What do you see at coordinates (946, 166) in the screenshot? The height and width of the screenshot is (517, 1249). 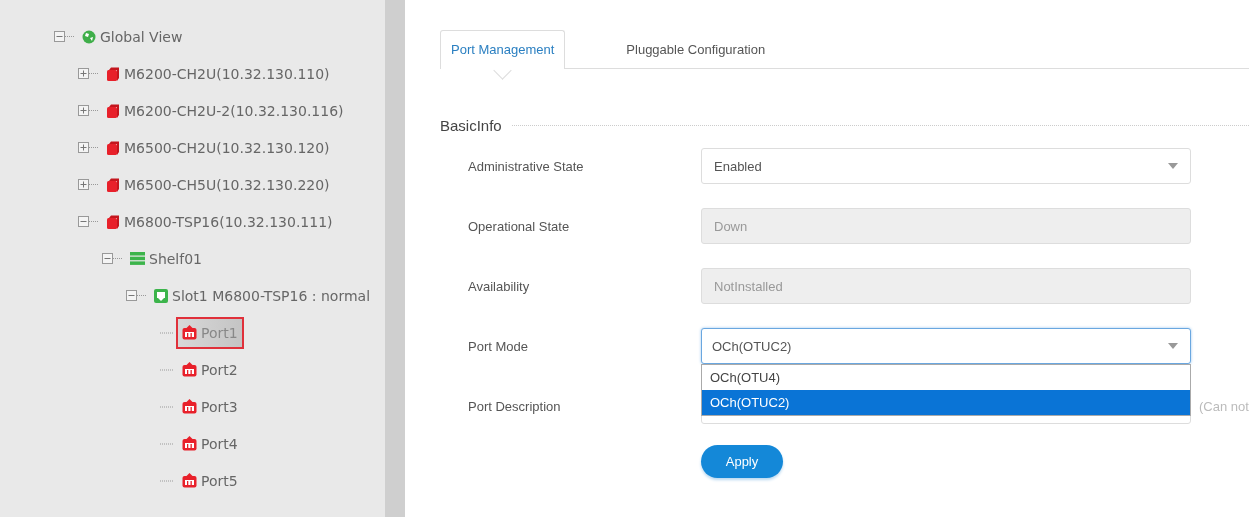 I see `dropdown-field: Enabled` at bounding box center [946, 166].